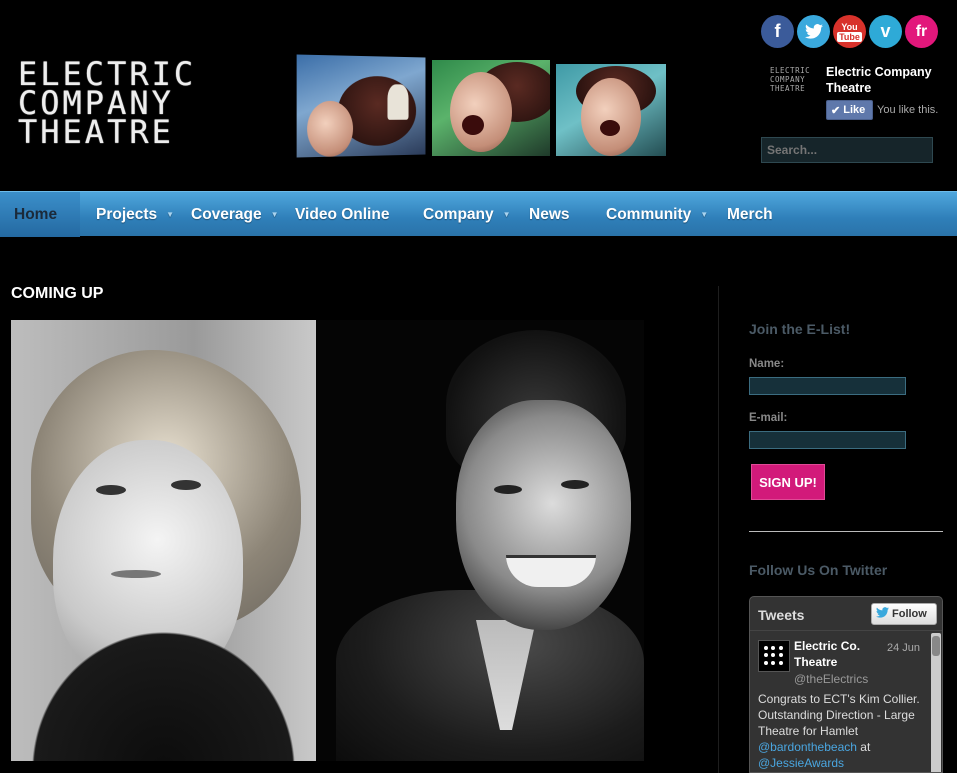 This screenshot has width=957, height=773. Describe the element at coordinates (882, 614) in the screenshot. I see `twitter-bird-icon` at that location.